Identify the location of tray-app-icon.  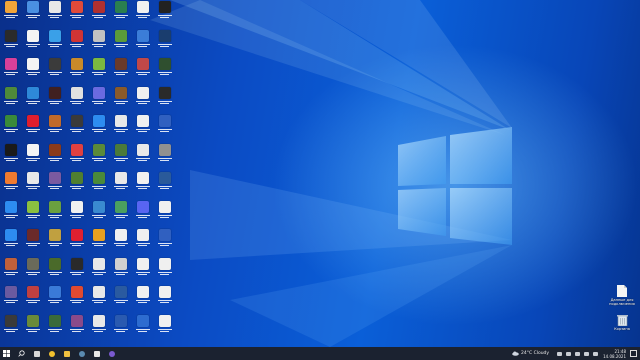
(596, 353).